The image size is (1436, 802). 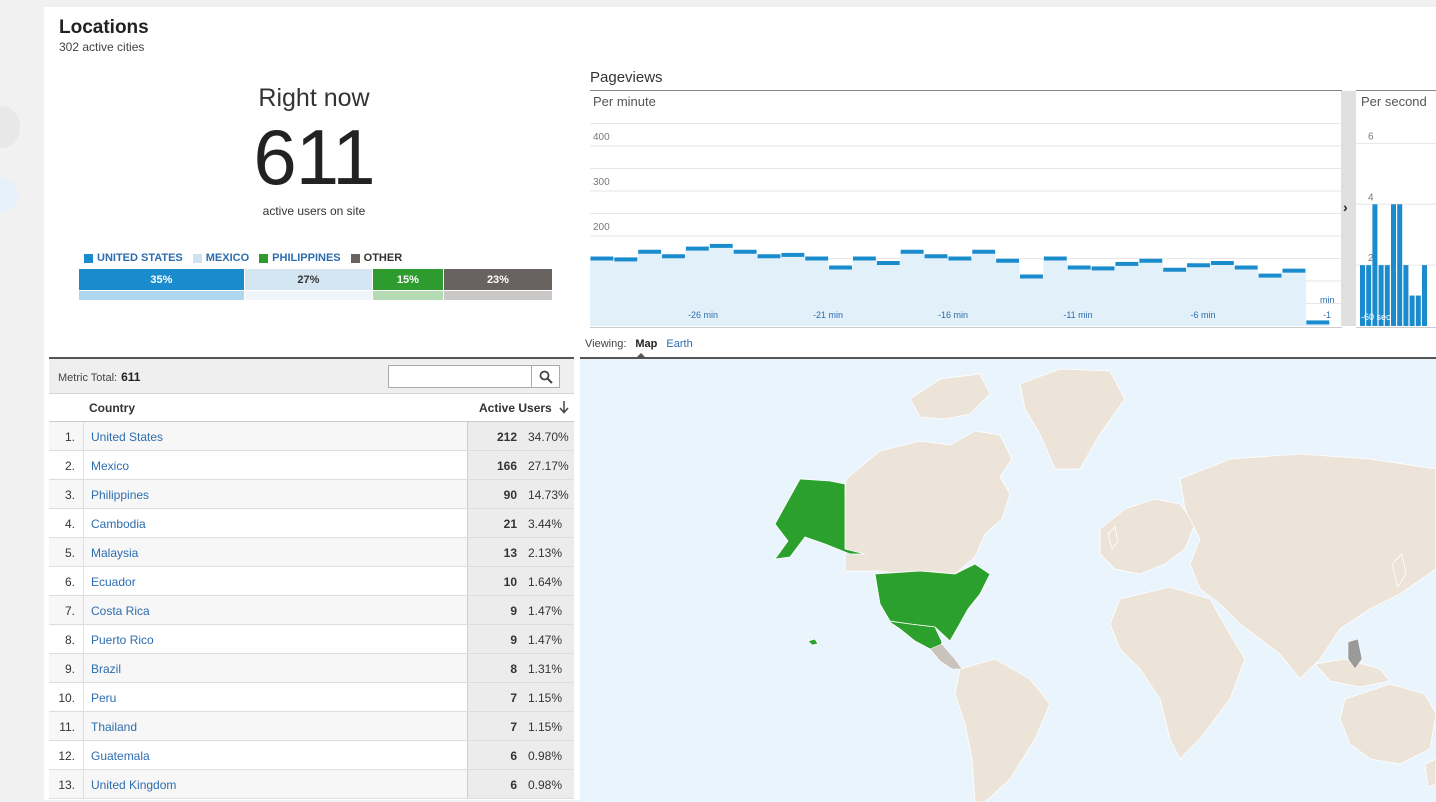 What do you see at coordinates (548, 755) in the screenshot?
I see `percent-cell: 0.98%` at bounding box center [548, 755].